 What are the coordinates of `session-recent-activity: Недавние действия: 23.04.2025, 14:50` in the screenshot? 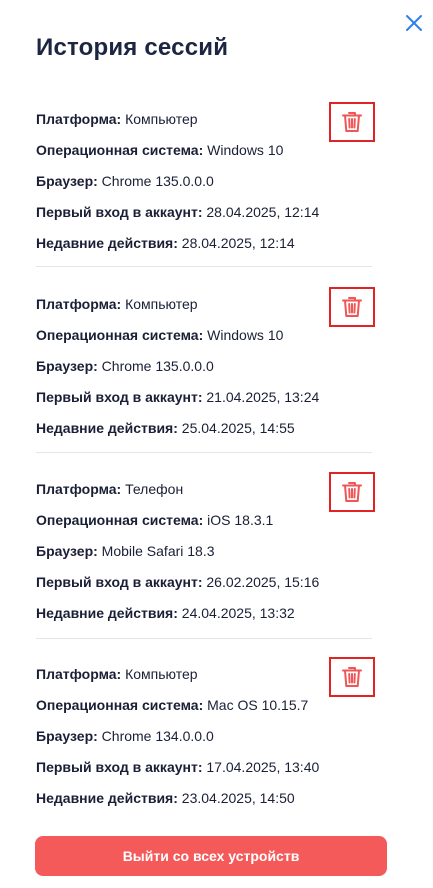 It's located at (165, 798).